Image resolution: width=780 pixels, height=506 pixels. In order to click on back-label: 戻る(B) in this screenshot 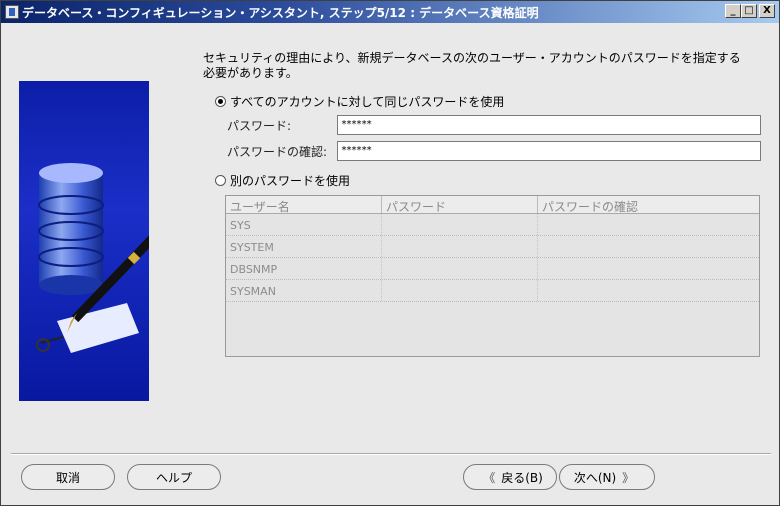, I will do `click(522, 477)`.